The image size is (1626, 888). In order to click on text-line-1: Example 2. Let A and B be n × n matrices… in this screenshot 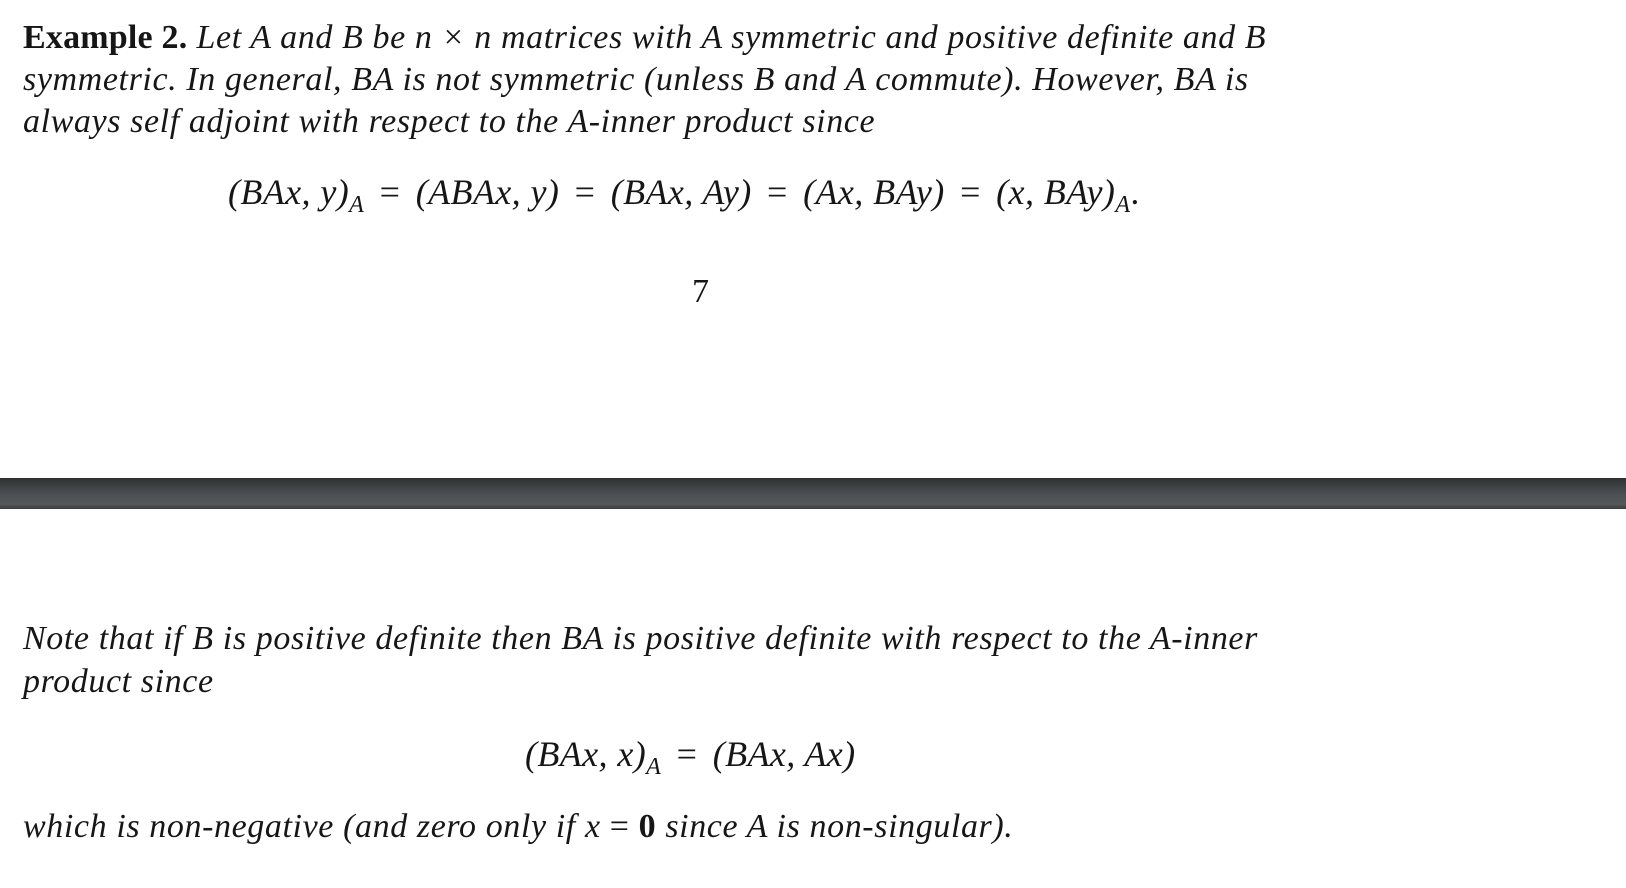, I will do `click(644, 38)`.